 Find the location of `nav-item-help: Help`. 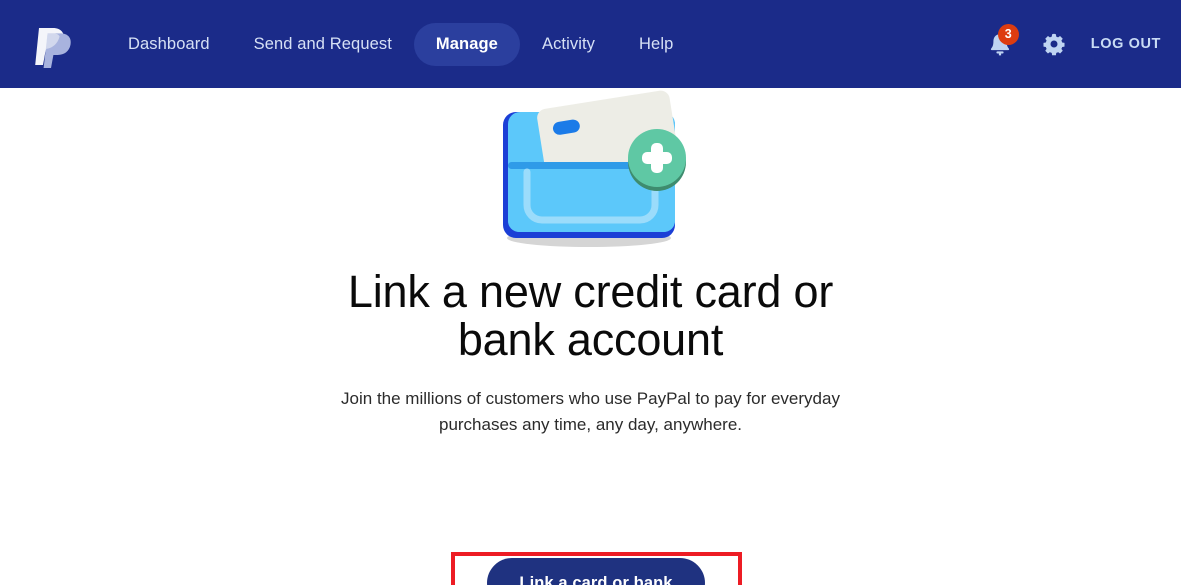

nav-item-help: Help is located at coordinates (656, 44).